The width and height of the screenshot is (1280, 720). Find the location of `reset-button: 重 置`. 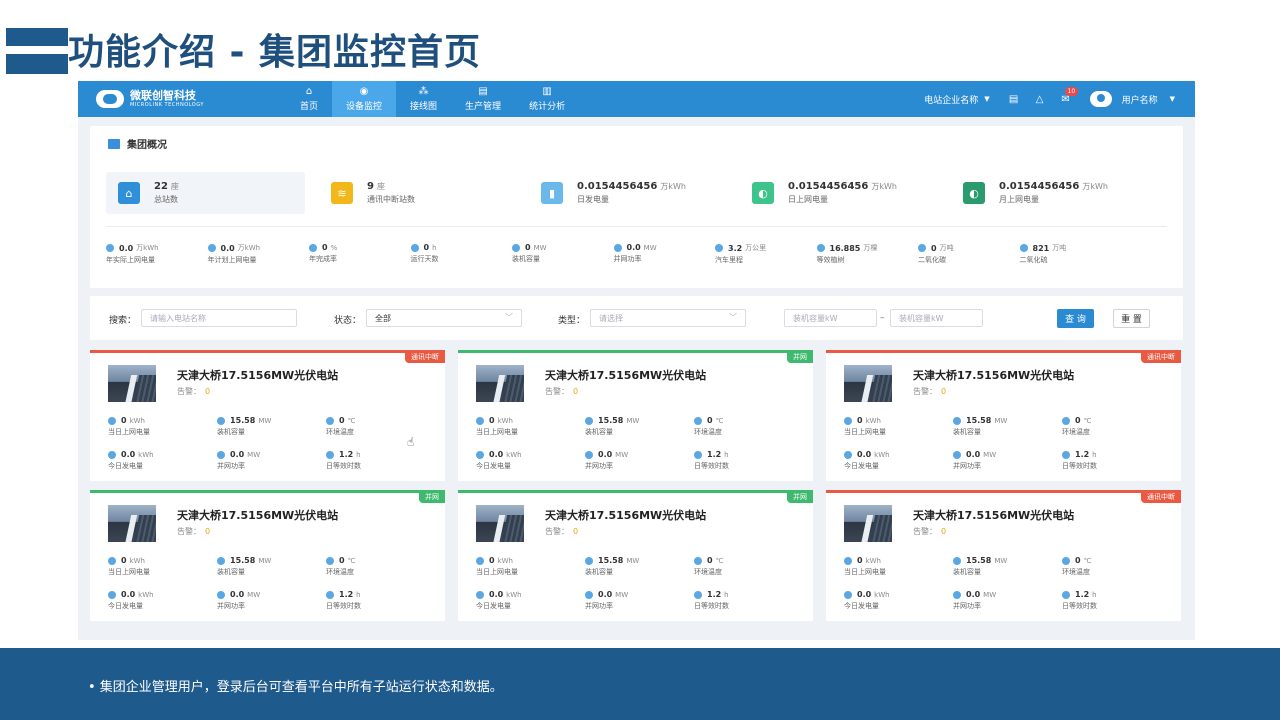

reset-button: 重 置 is located at coordinates (1131, 318).